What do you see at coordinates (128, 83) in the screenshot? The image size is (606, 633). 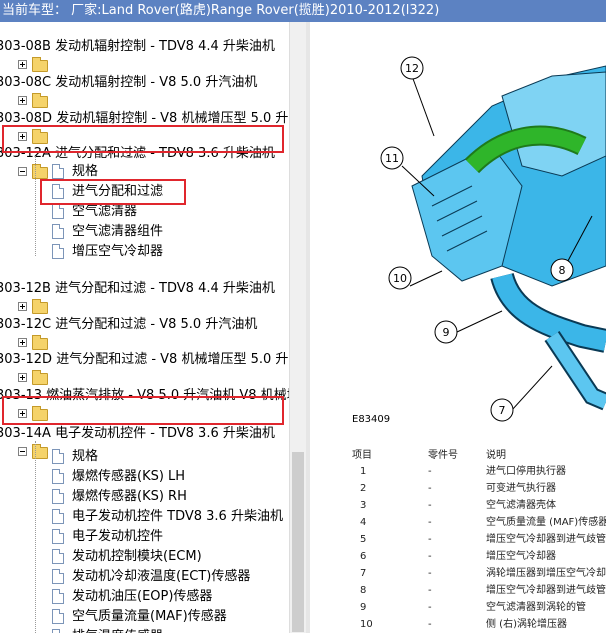 I see `tree-node: 303-08C 发动机辐射控制 - V8 5.0 升汽油机` at bounding box center [128, 83].